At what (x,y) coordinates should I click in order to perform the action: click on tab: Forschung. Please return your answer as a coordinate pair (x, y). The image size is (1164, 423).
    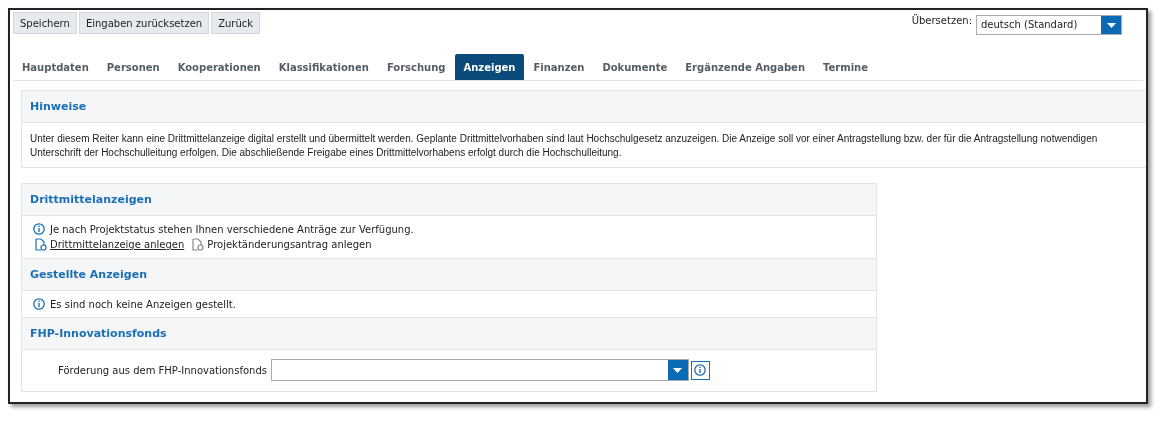
    Looking at the image, I should click on (416, 67).